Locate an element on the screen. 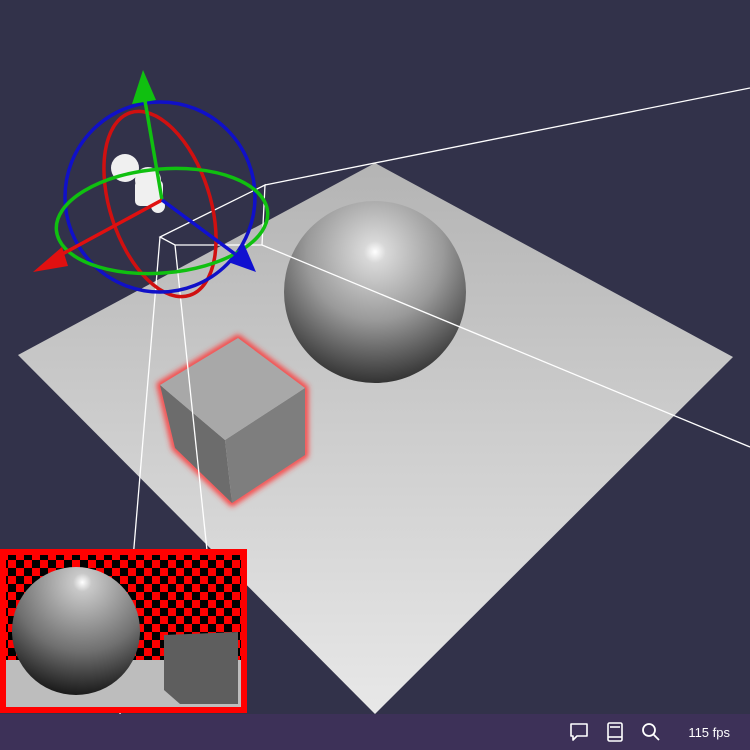  status-bar: 115 fps is located at coordinates (375, 732).